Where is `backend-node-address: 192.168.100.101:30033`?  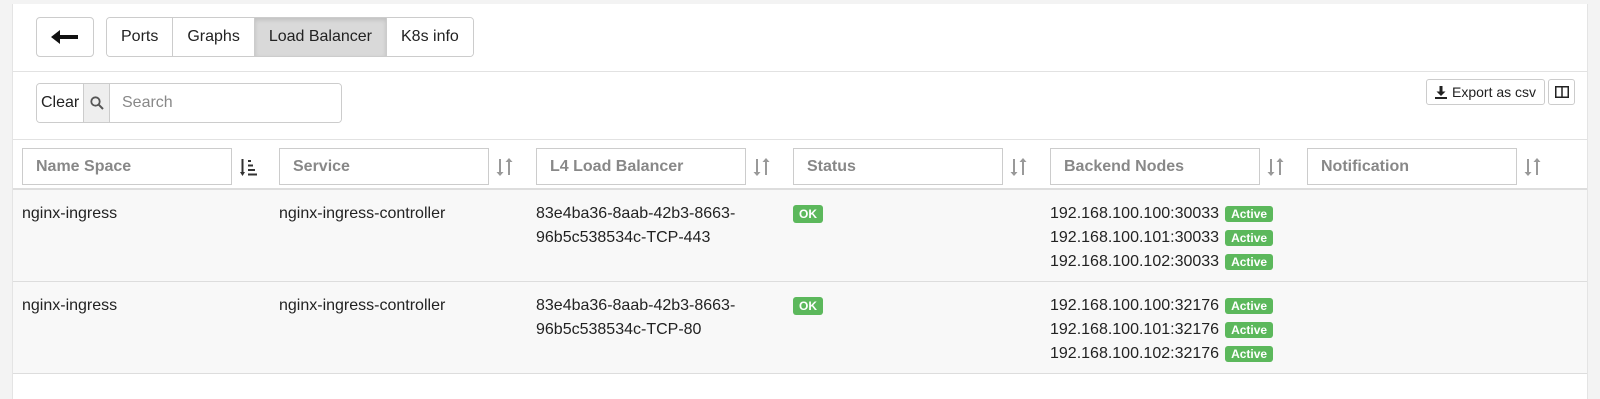
backend-node-address: 192.168.100.101:30033 is located at coordinates (1135, 237).